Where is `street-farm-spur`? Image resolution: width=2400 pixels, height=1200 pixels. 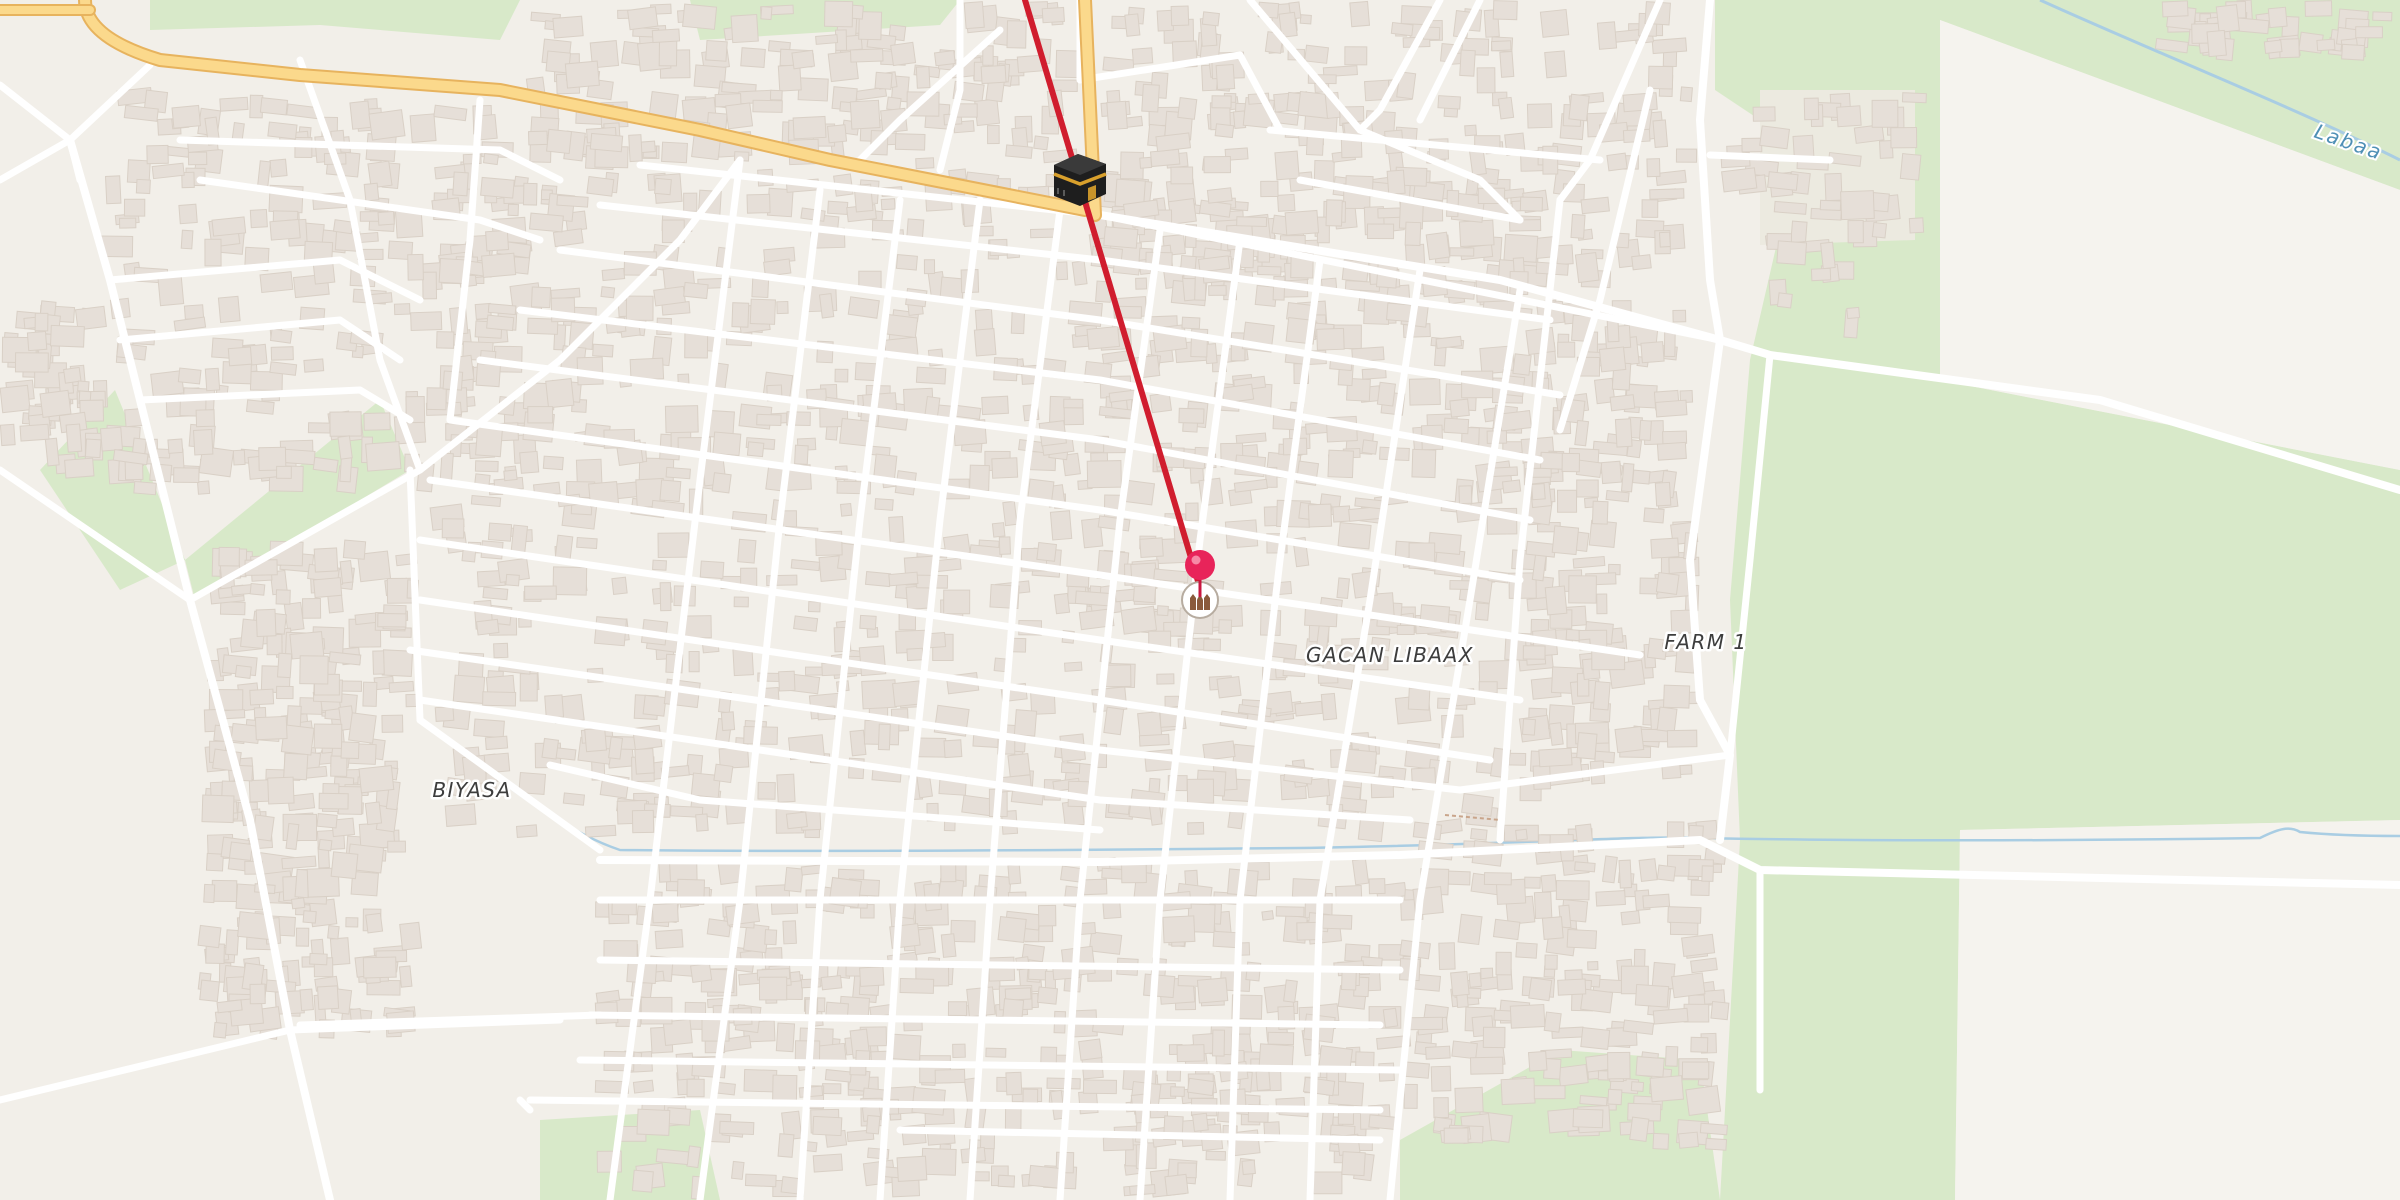
street-farm-spur is located at coordinates (1770, 157).